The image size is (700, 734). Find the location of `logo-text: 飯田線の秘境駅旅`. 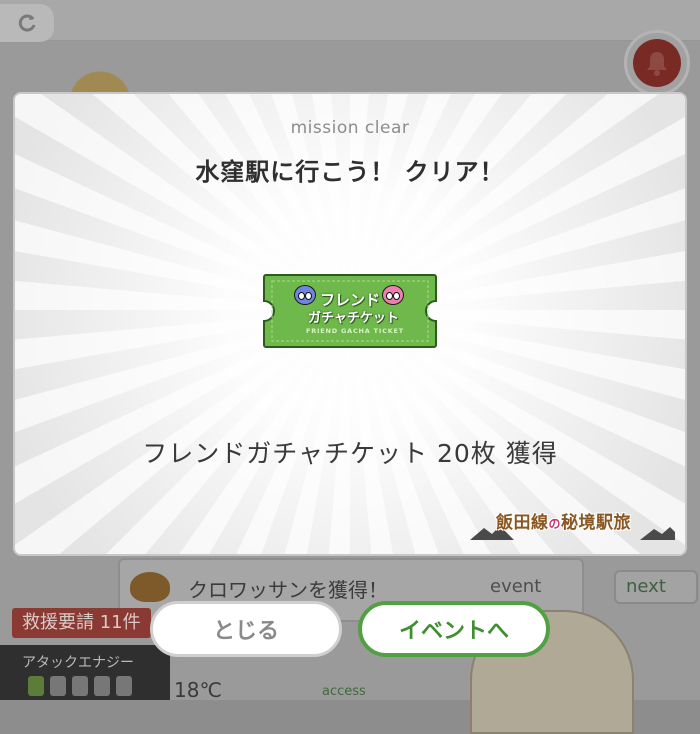

logo-text: 飯田線の秘境駅旅 is located at coordinates (563, 520).